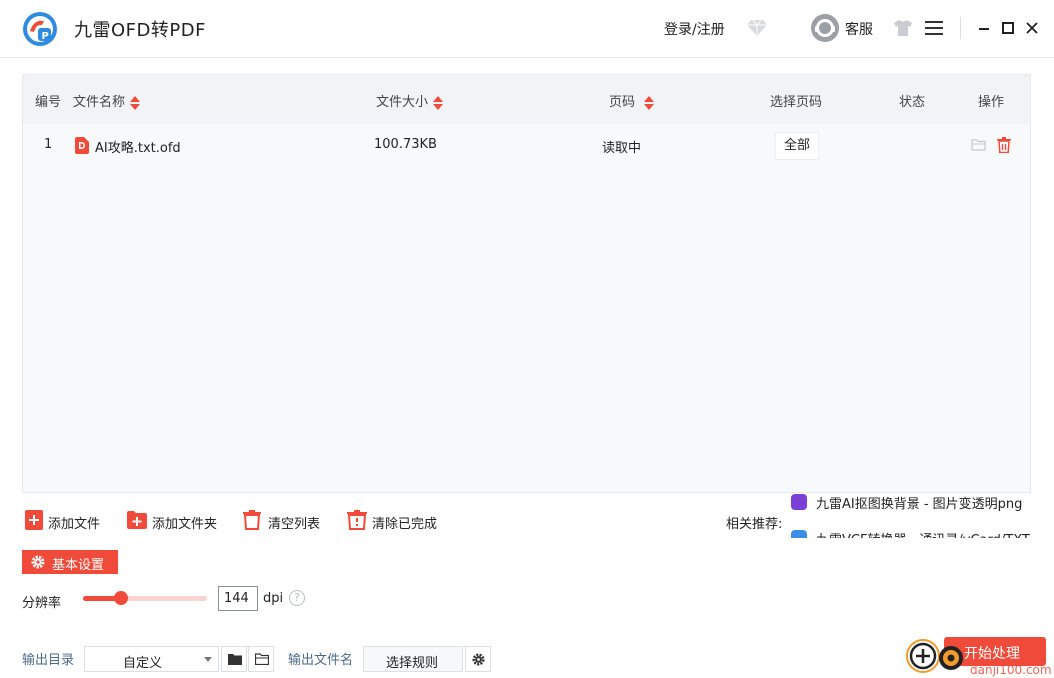 This screenshot has height=678, width=1054. Describe the element at coordinates (121, 598) in the screenshot. I see `resolution-slider-handle` at that location.